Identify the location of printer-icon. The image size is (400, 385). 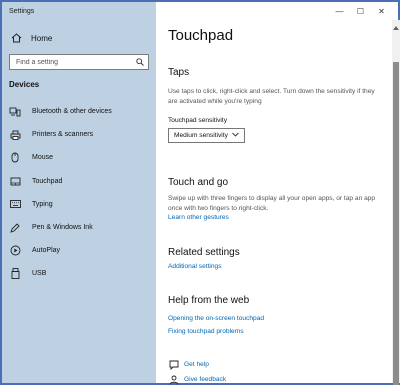
(15, 135).